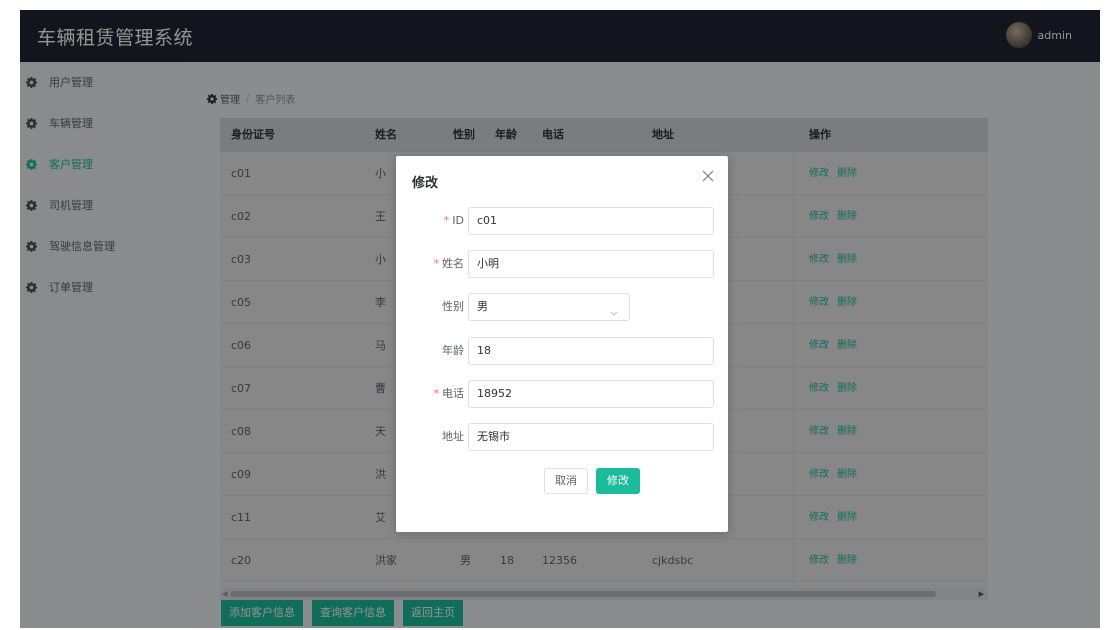  I want to click on cancel-button: 取消, so click(566, 481).